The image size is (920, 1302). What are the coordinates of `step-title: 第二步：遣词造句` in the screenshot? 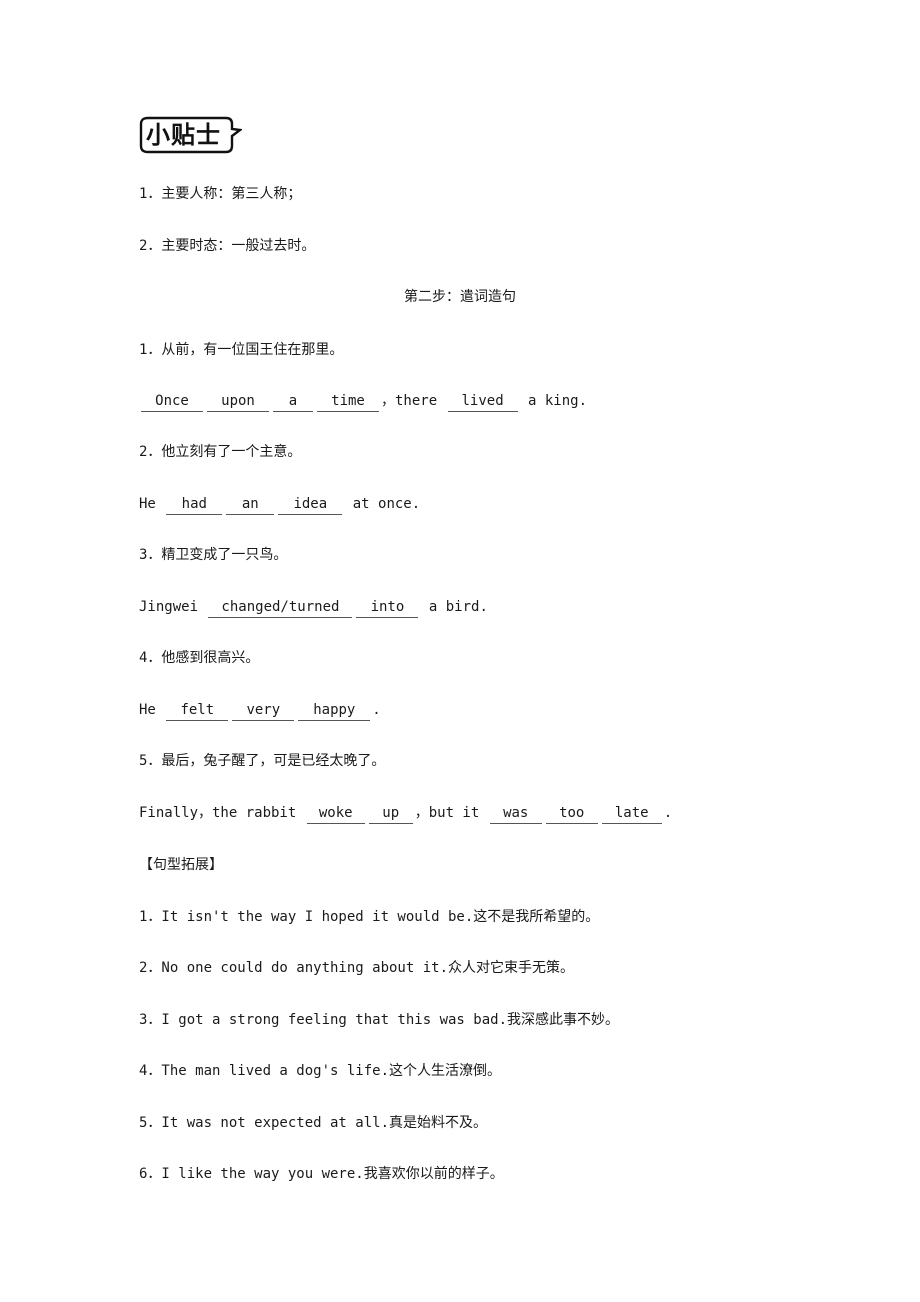 It's located at (460, 297).